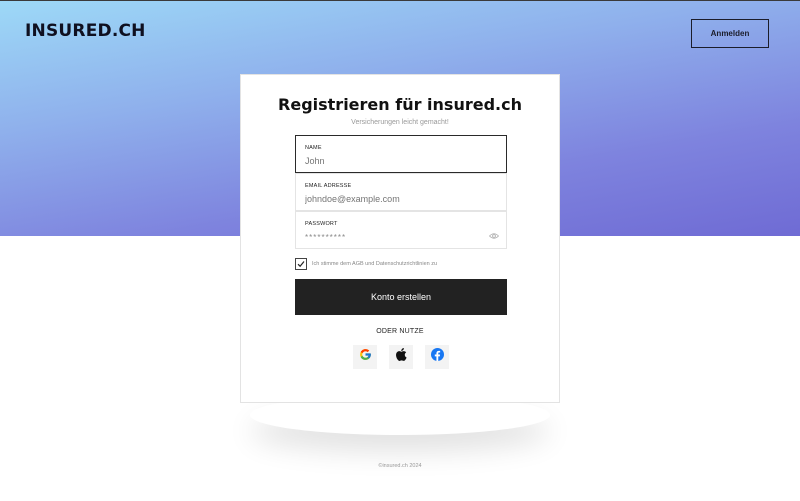  What do you see at coordinates (401, 297) in the screenshot?
I see `create-account-button: Konto erstellen` at bounding box center [401, 297].